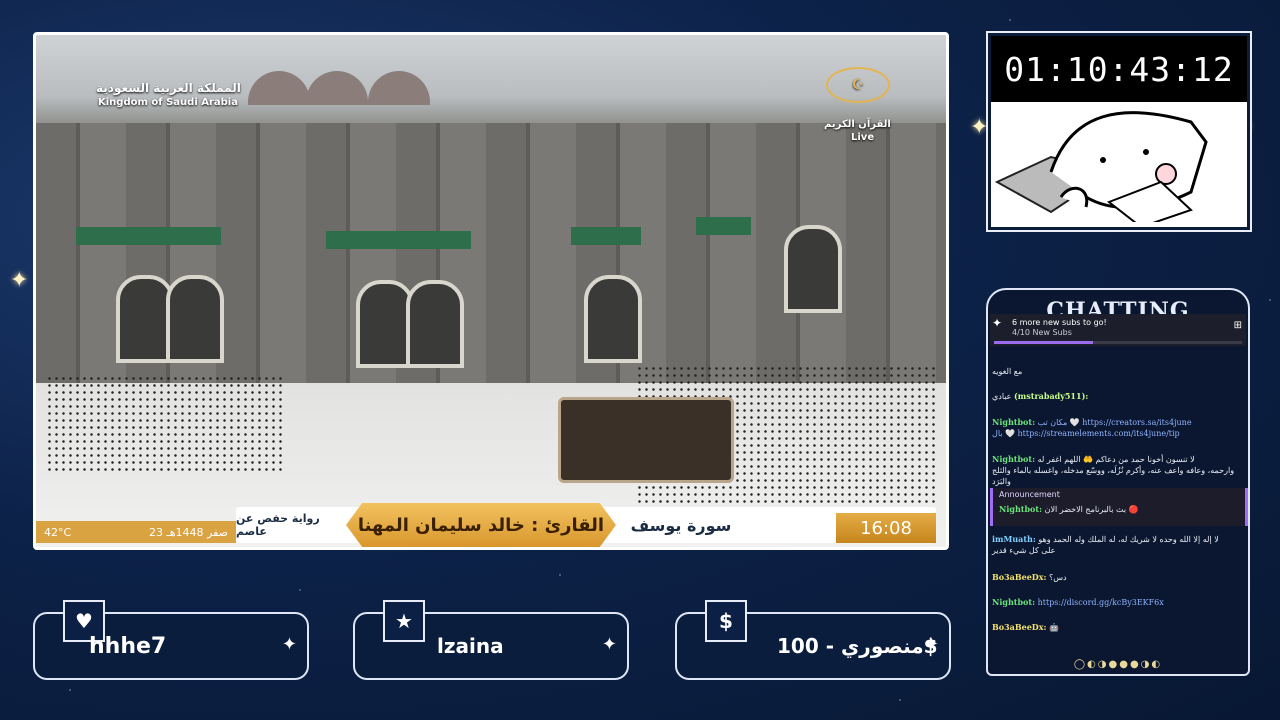  Describe the element at coordinates (470, 646) in the screenshot. I see `subscriber-name: lzaina` at that location.